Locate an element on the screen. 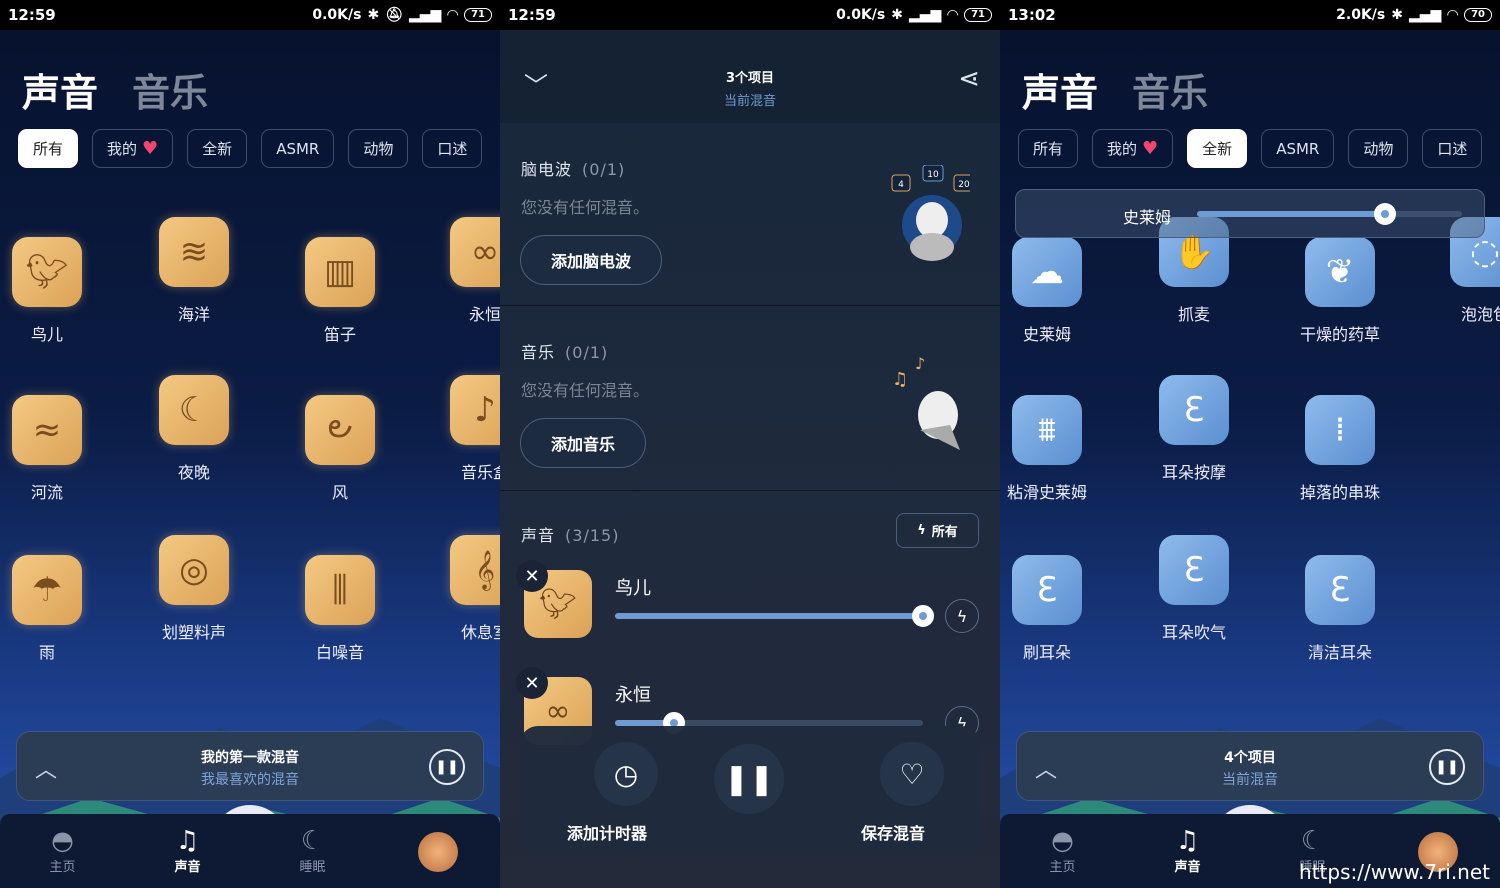 The height and width of the screenshot is (888, 1500). sound-label: 刷耳朵 is located at coordinates (1046, 652).